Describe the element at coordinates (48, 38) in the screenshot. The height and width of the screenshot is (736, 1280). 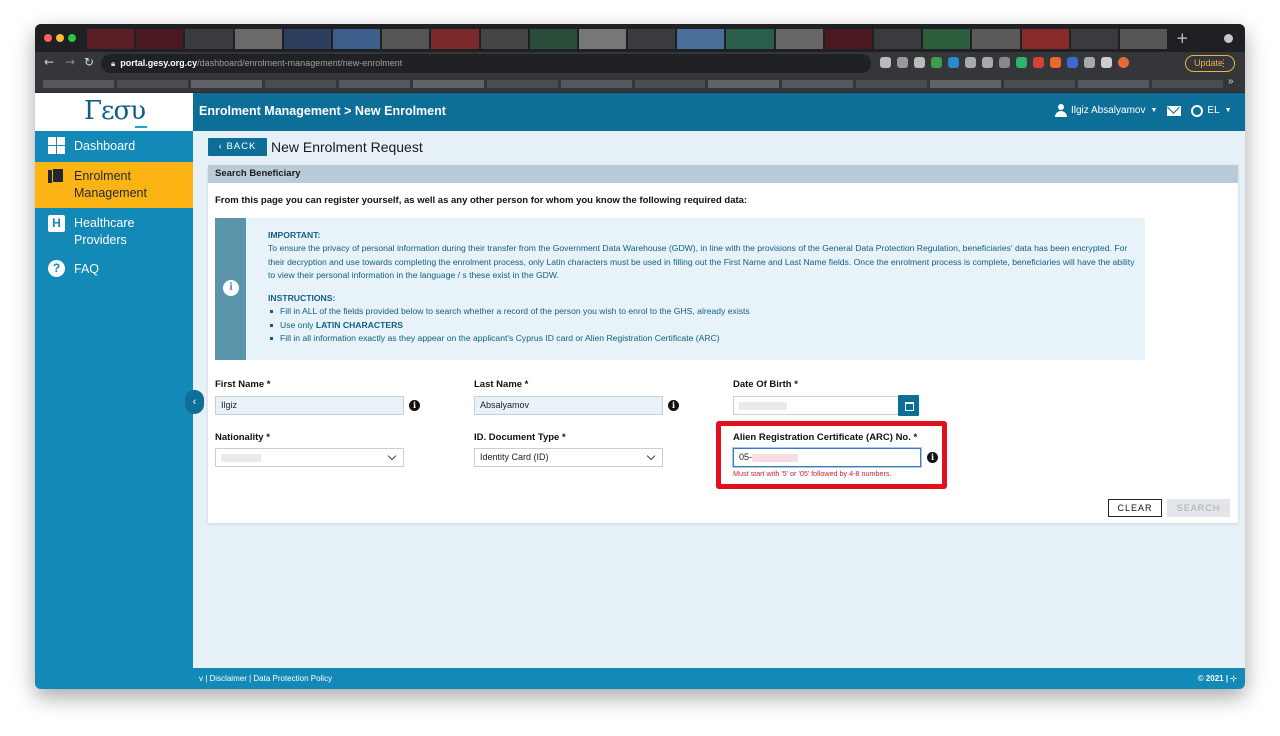
I see `close-window-button` at that location.